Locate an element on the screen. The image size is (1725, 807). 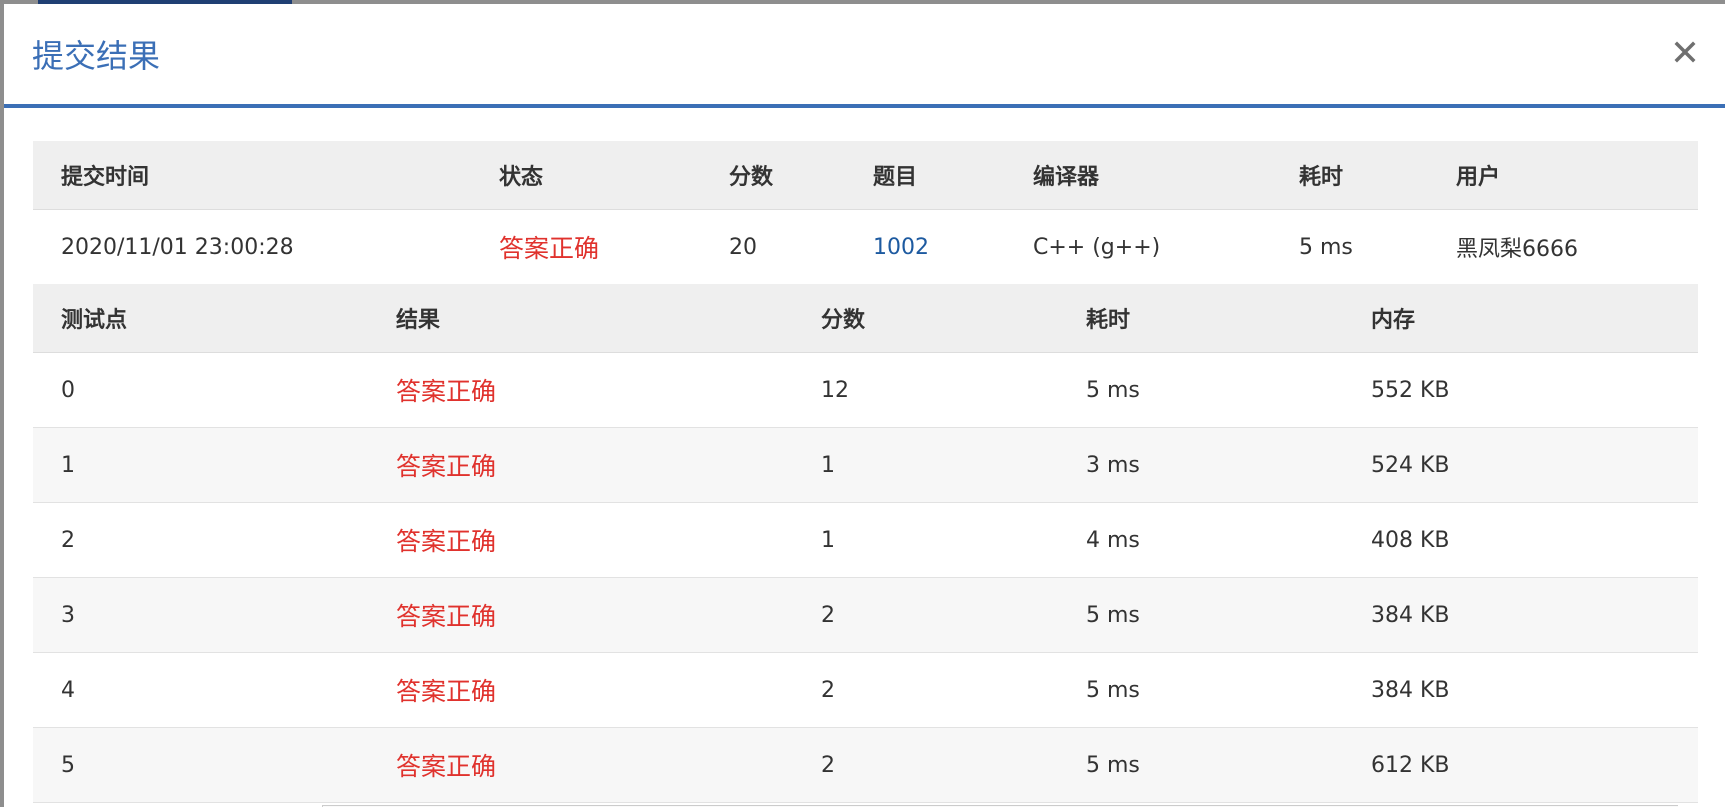
table-row: 2 答案正确 1 4 ms 408 KB is located at coordinates (865, 540).